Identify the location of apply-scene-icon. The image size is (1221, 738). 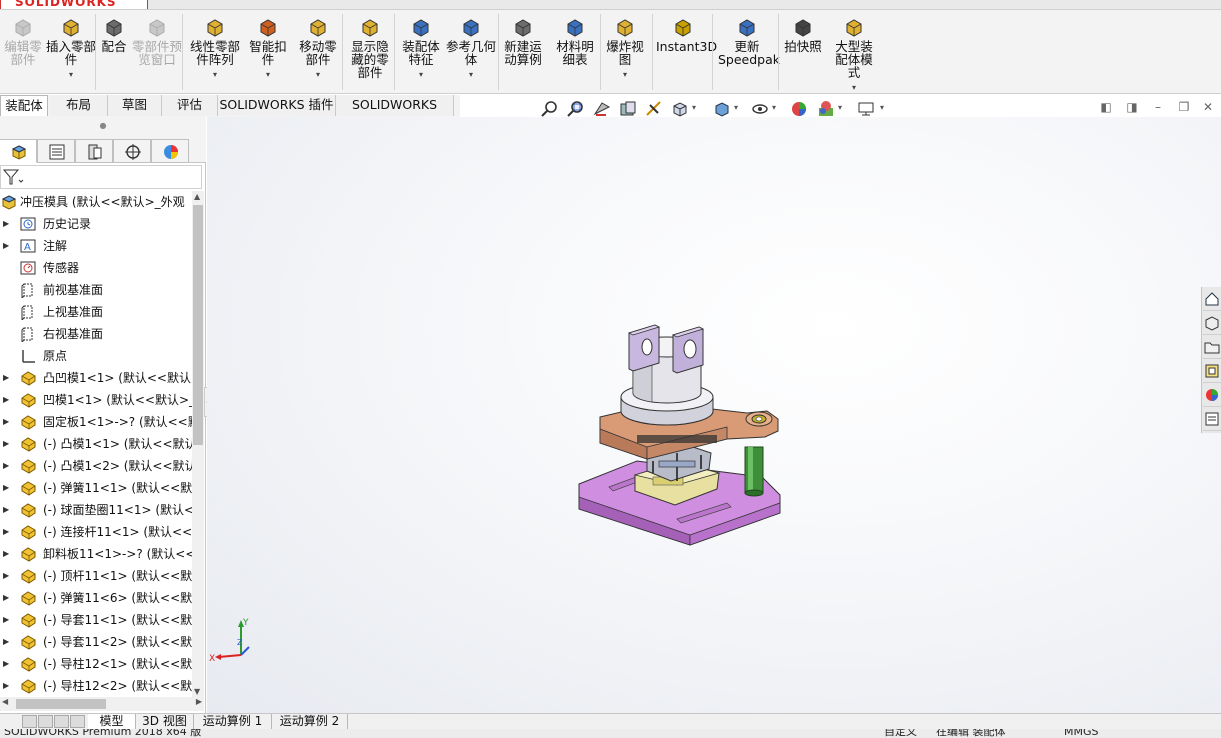
(826, 109).